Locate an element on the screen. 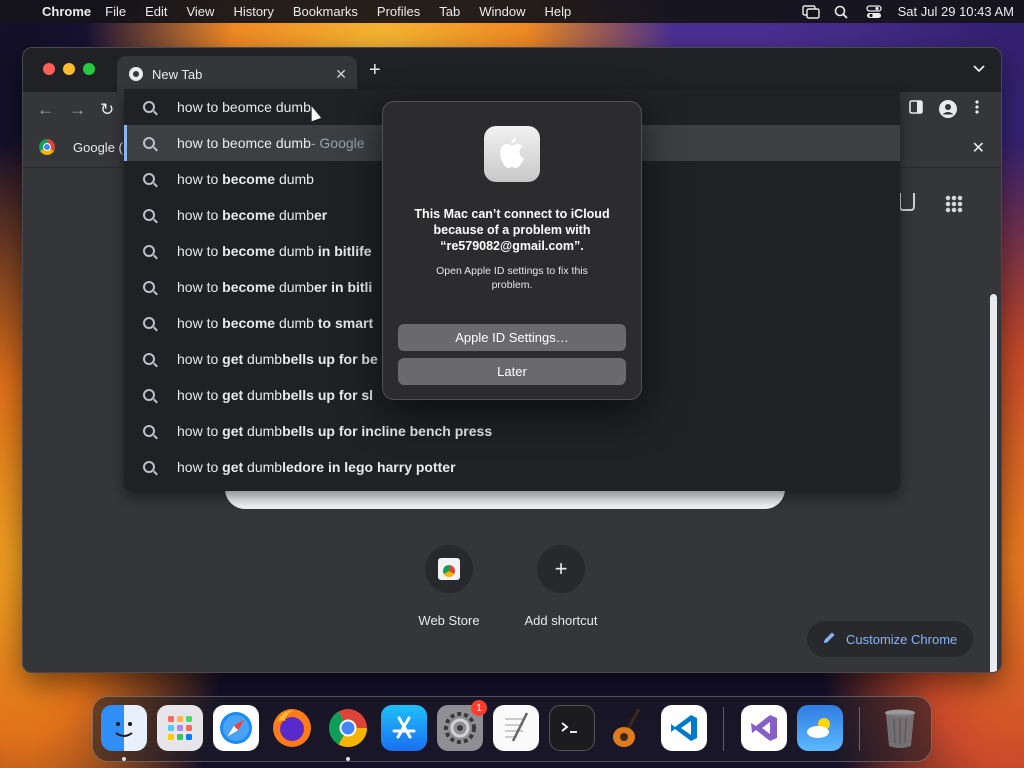 The width and height of the screenshot is (1024, 768). zoom-window-button is located at coordinates (89, 69).